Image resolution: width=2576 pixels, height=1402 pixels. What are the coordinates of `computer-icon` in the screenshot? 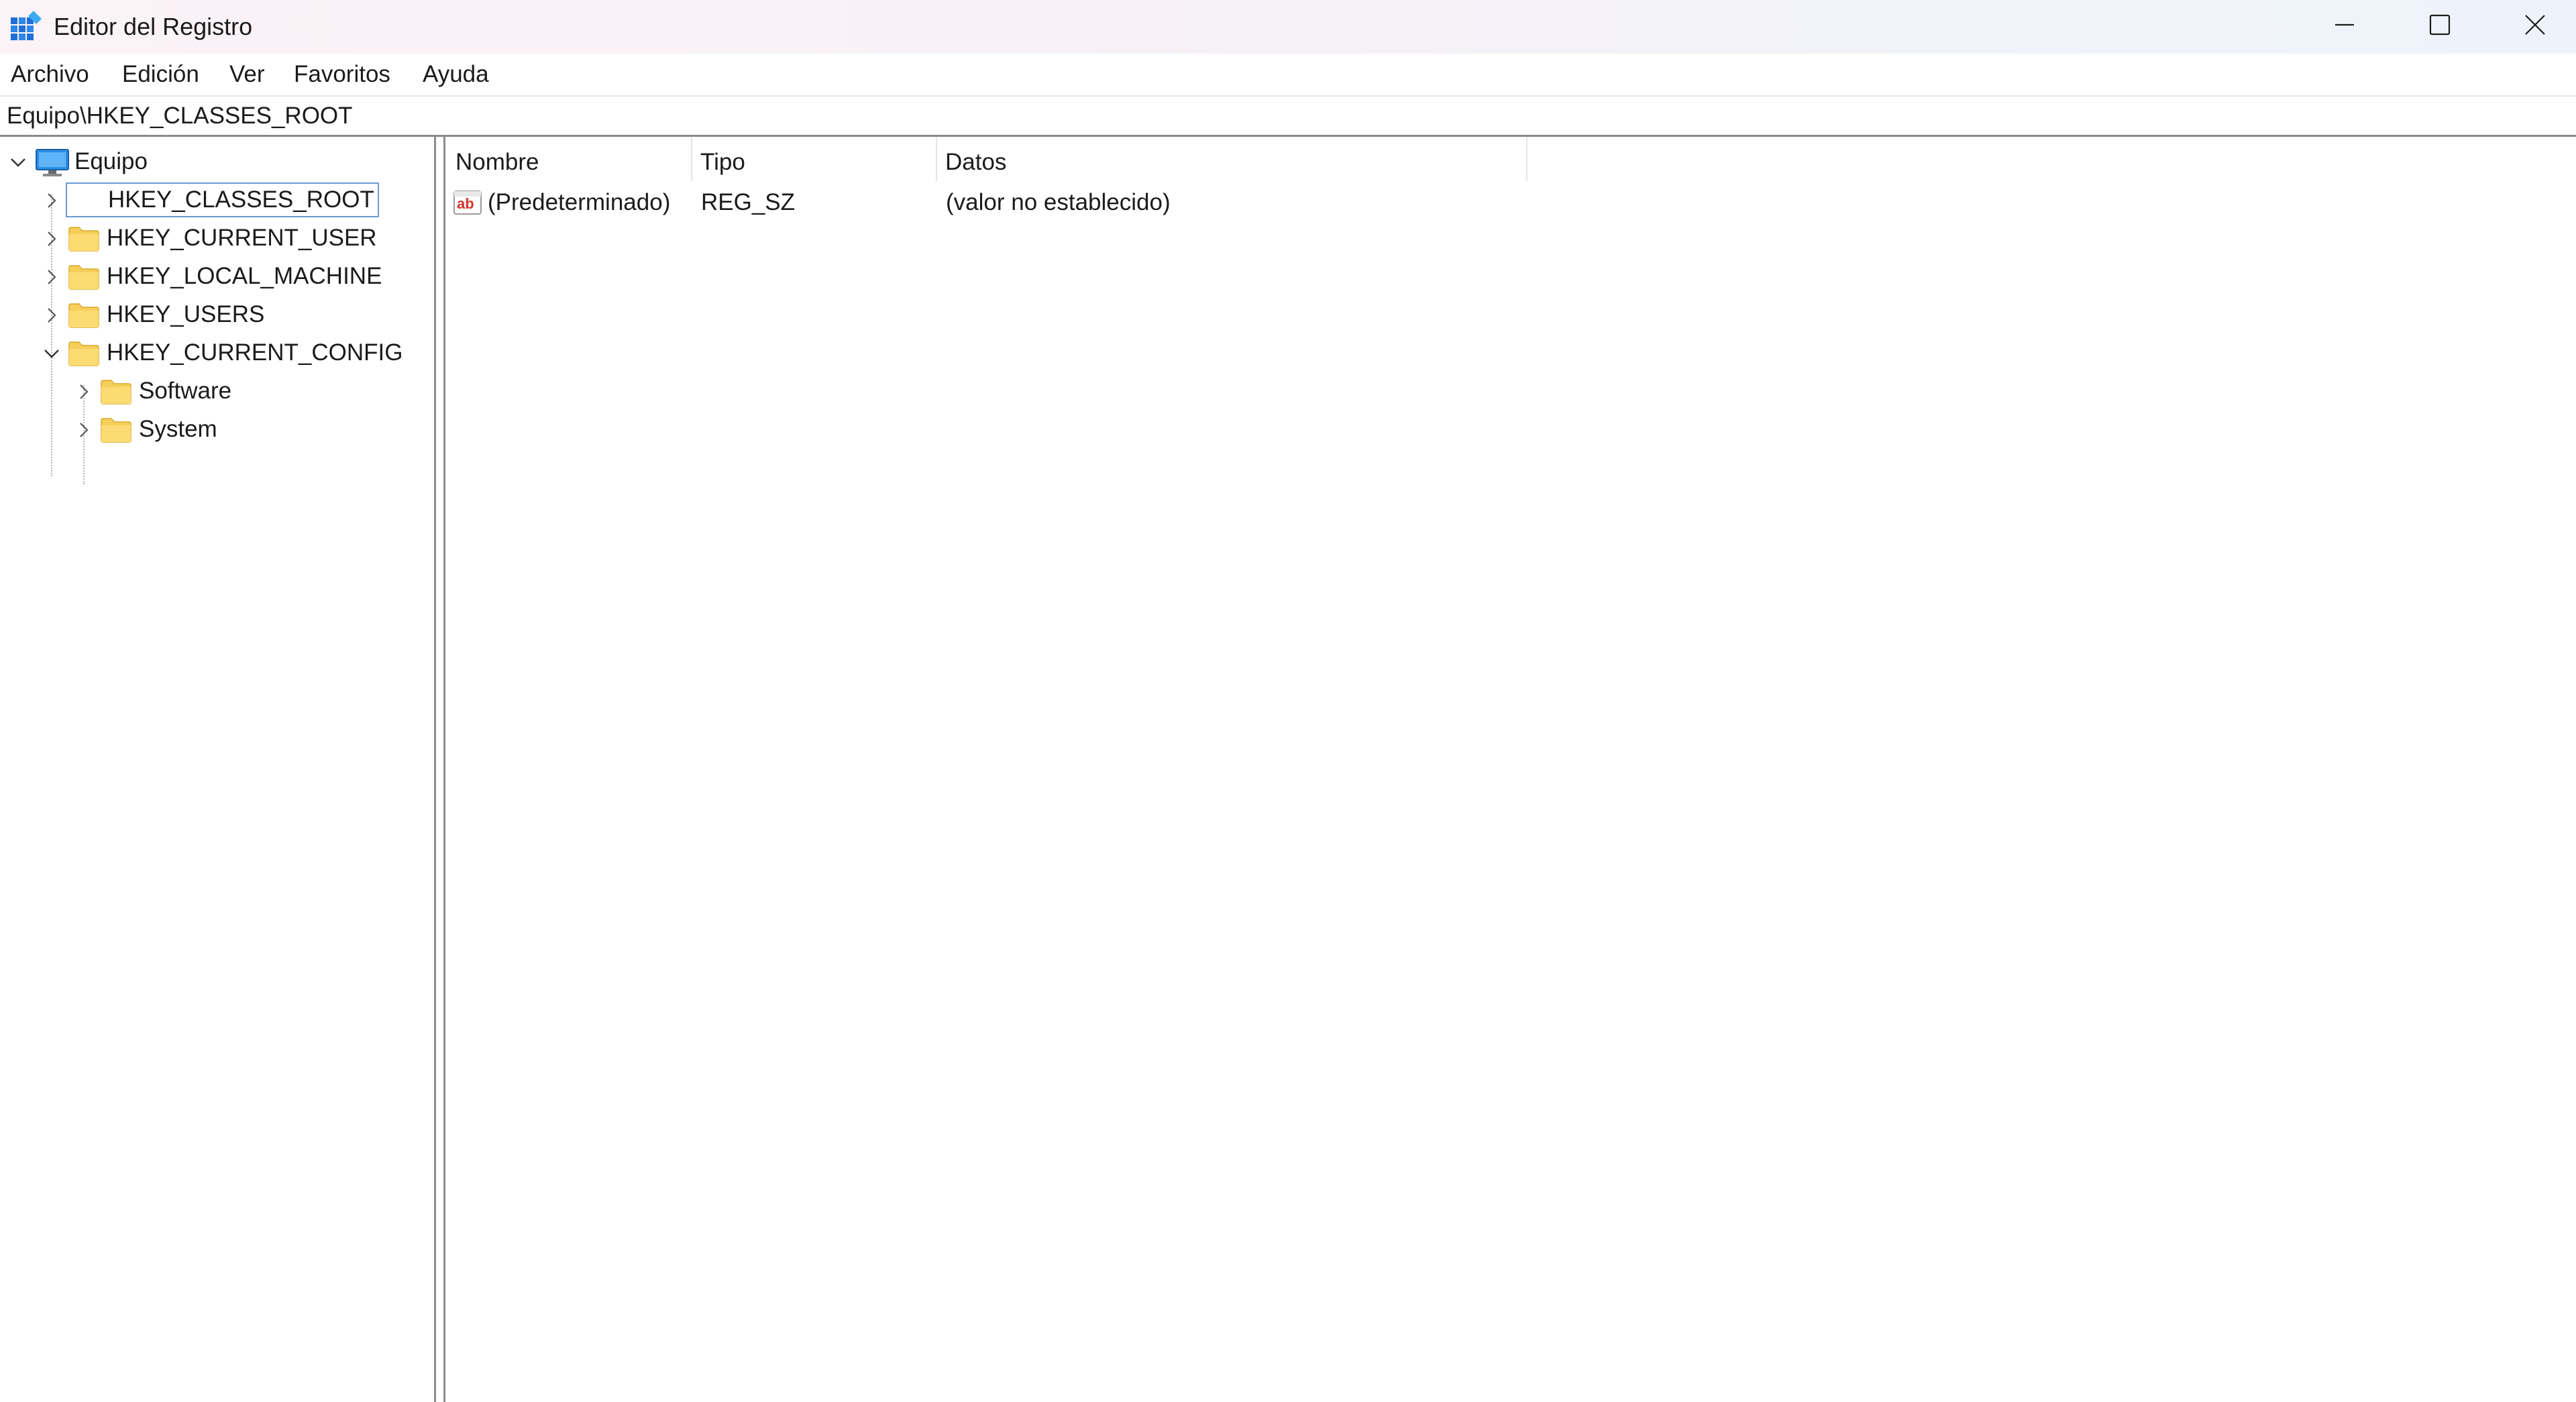 It's located at (52, 163).